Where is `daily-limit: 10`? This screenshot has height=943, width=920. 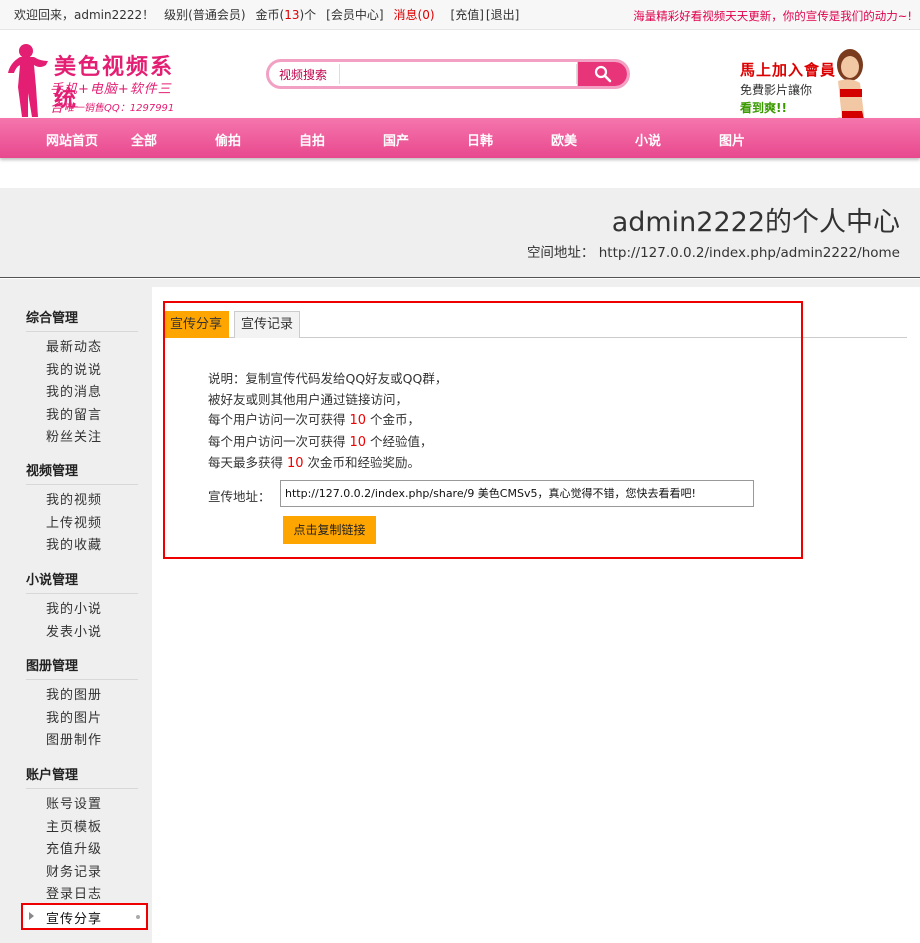
daily-limit: 10 is located at coordinates (295, 463).